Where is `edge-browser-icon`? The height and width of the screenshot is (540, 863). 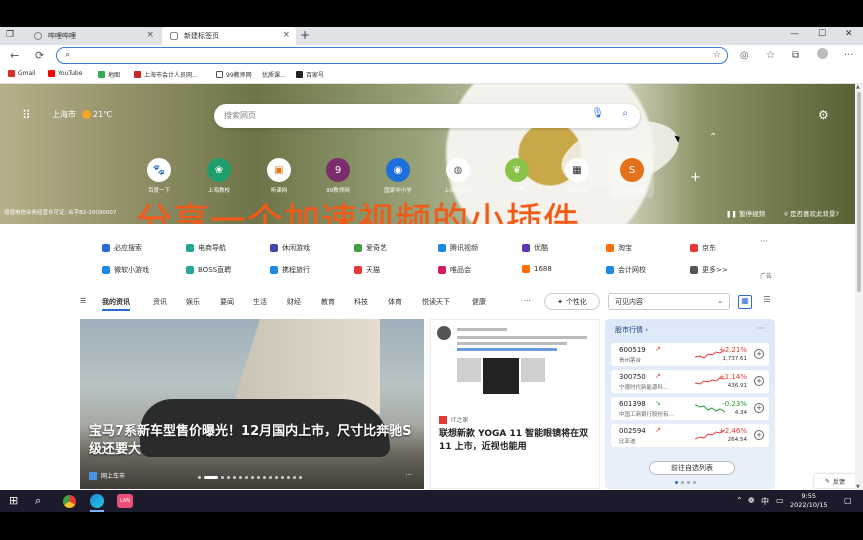 edge-browser-icon is located at coordinates (97, 501).